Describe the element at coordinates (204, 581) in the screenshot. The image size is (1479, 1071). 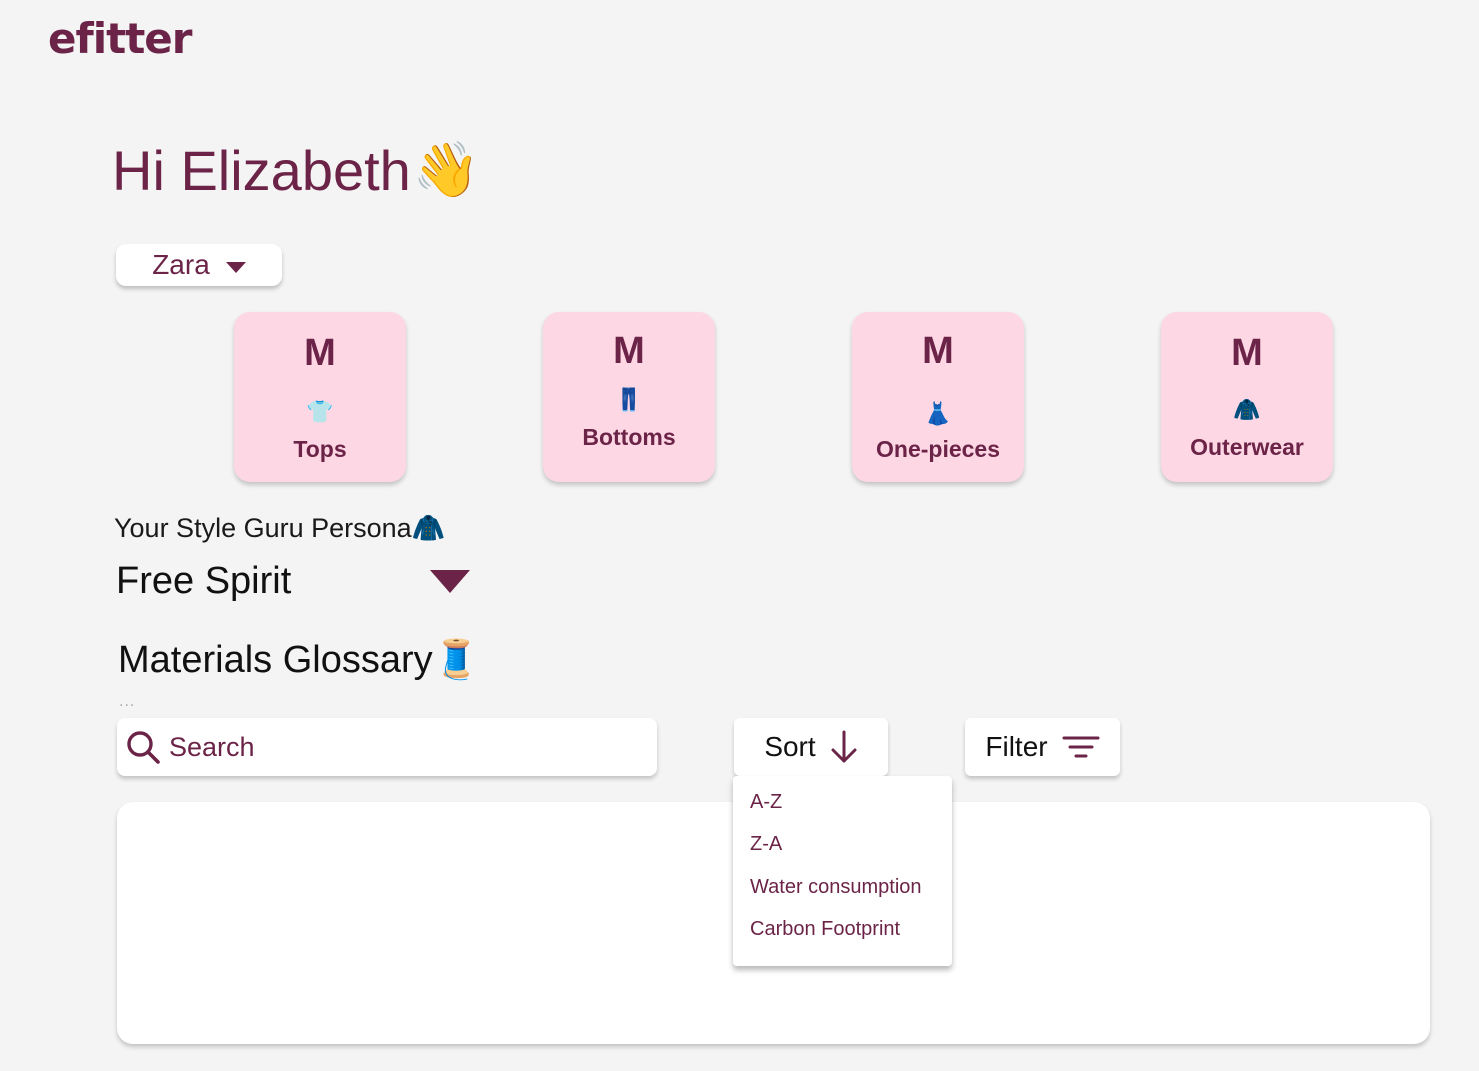
I see `persona-value: Free Spirit` at that location.